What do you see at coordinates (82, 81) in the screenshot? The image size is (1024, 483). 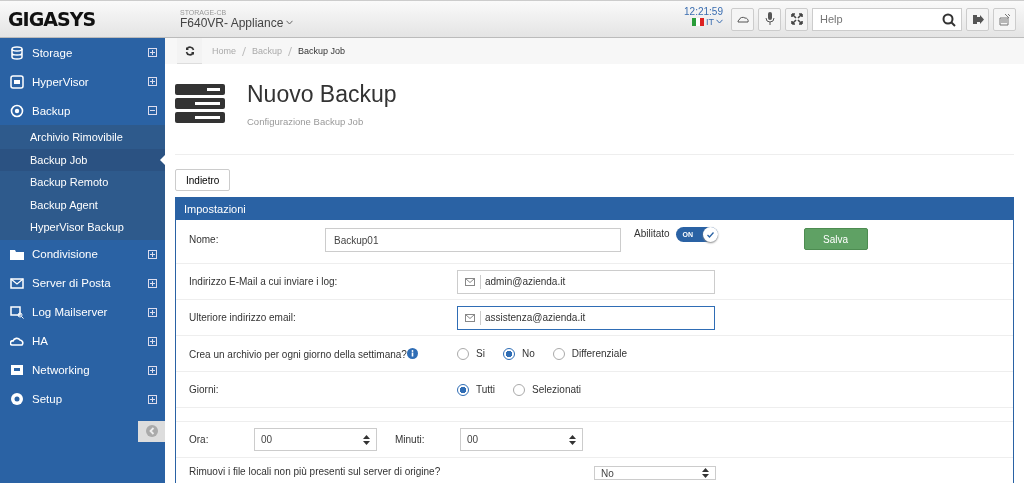 I see `sidebar-item: HyperVisor` at bounding box center [82, 81].